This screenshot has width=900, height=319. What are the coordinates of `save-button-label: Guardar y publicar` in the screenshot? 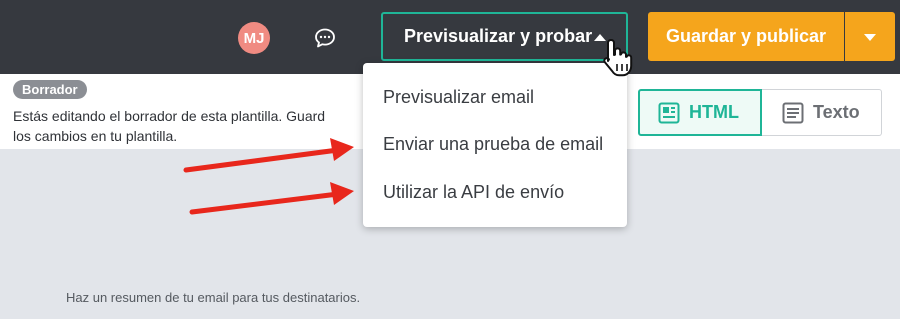 It's located at (746, 36).